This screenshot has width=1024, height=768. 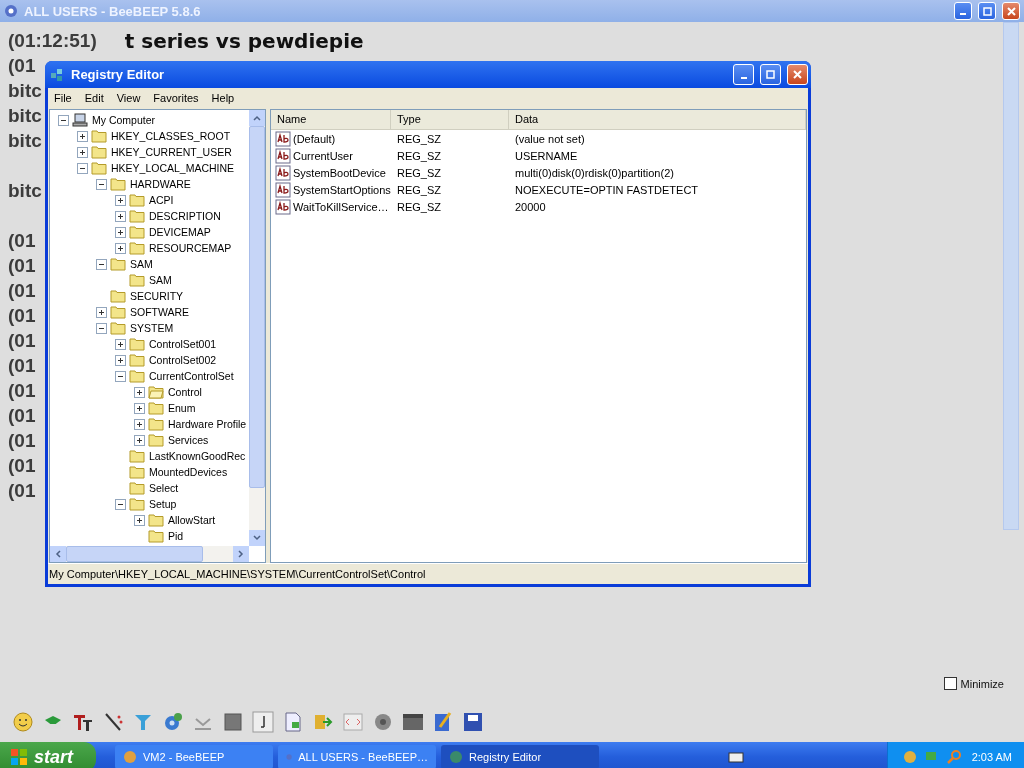 I want to click on tree-item: DESCRIPTION, so click(x=185, y=216).